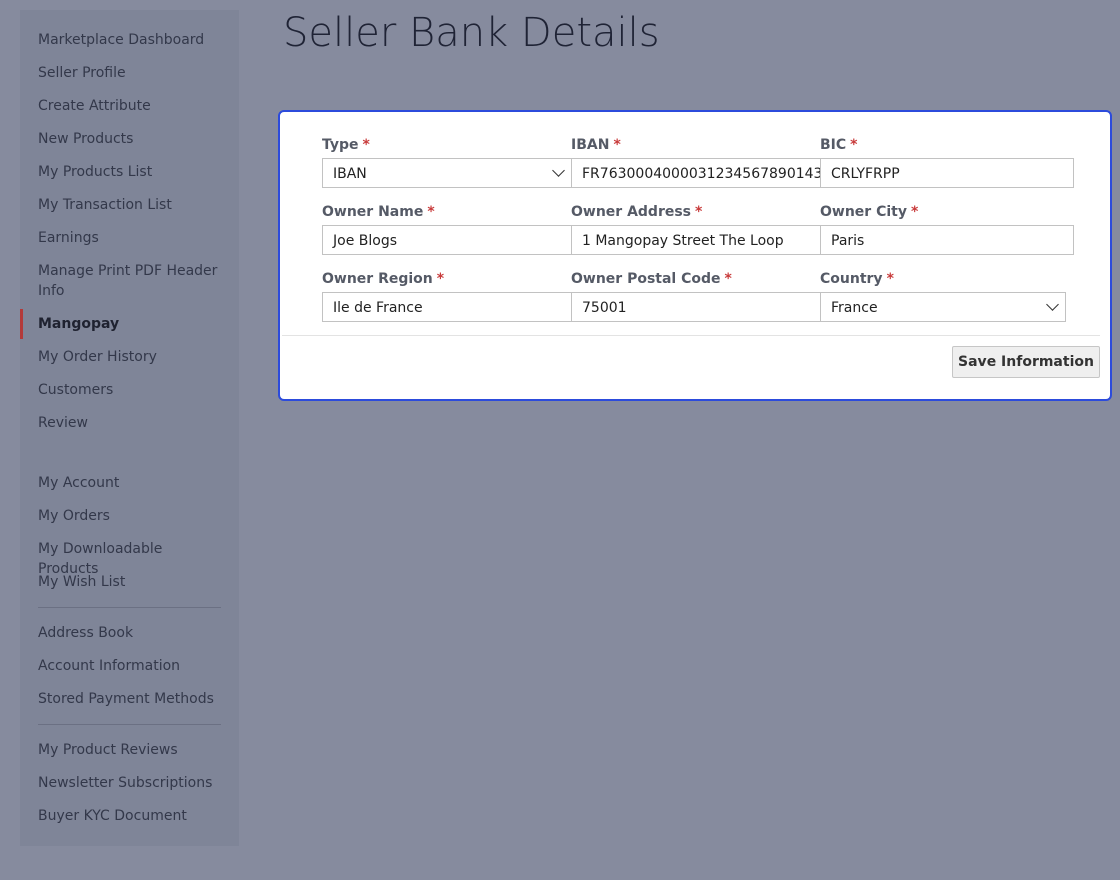 The height and width of the screenshot is (880, 1120). Describe the element at coordinates (130, 516) in the screenshot. I see `sidebar-item-my-orders: My Orders` at that location.